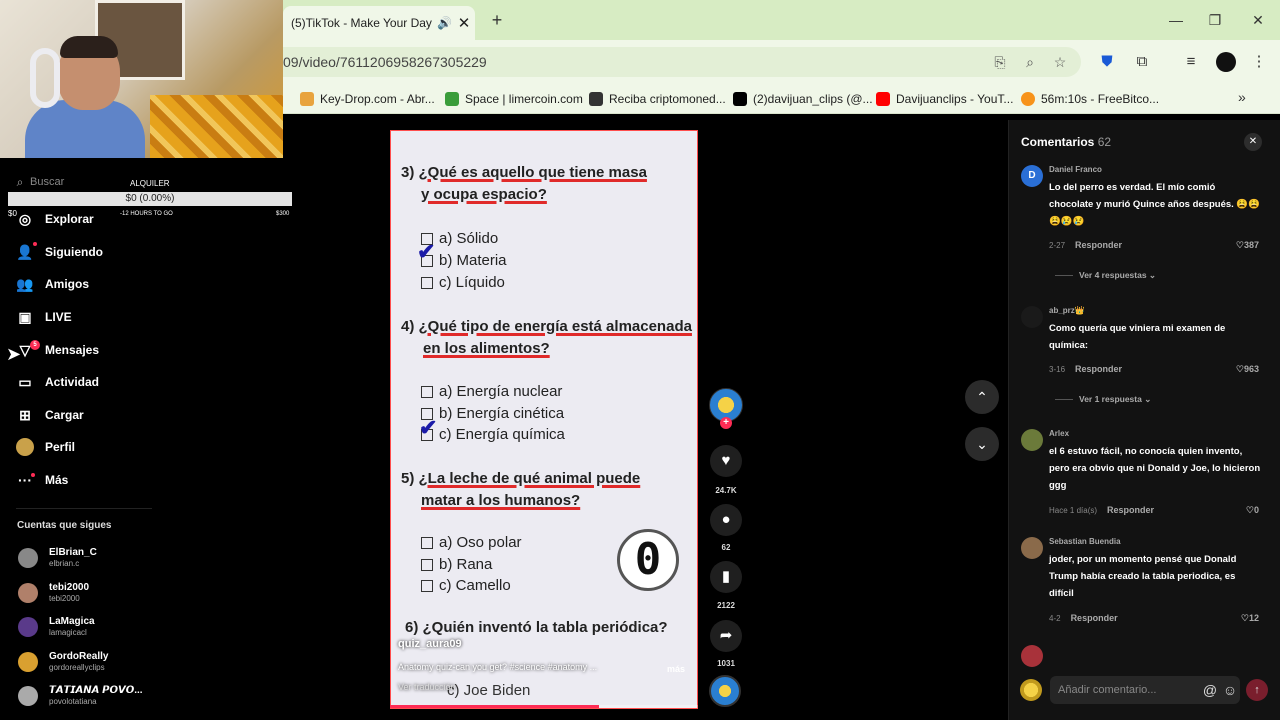  What do you see at coordinates (1176, 20) in the screenshot?
I see `minimize-button: —` at bounding box center [1176, 20].